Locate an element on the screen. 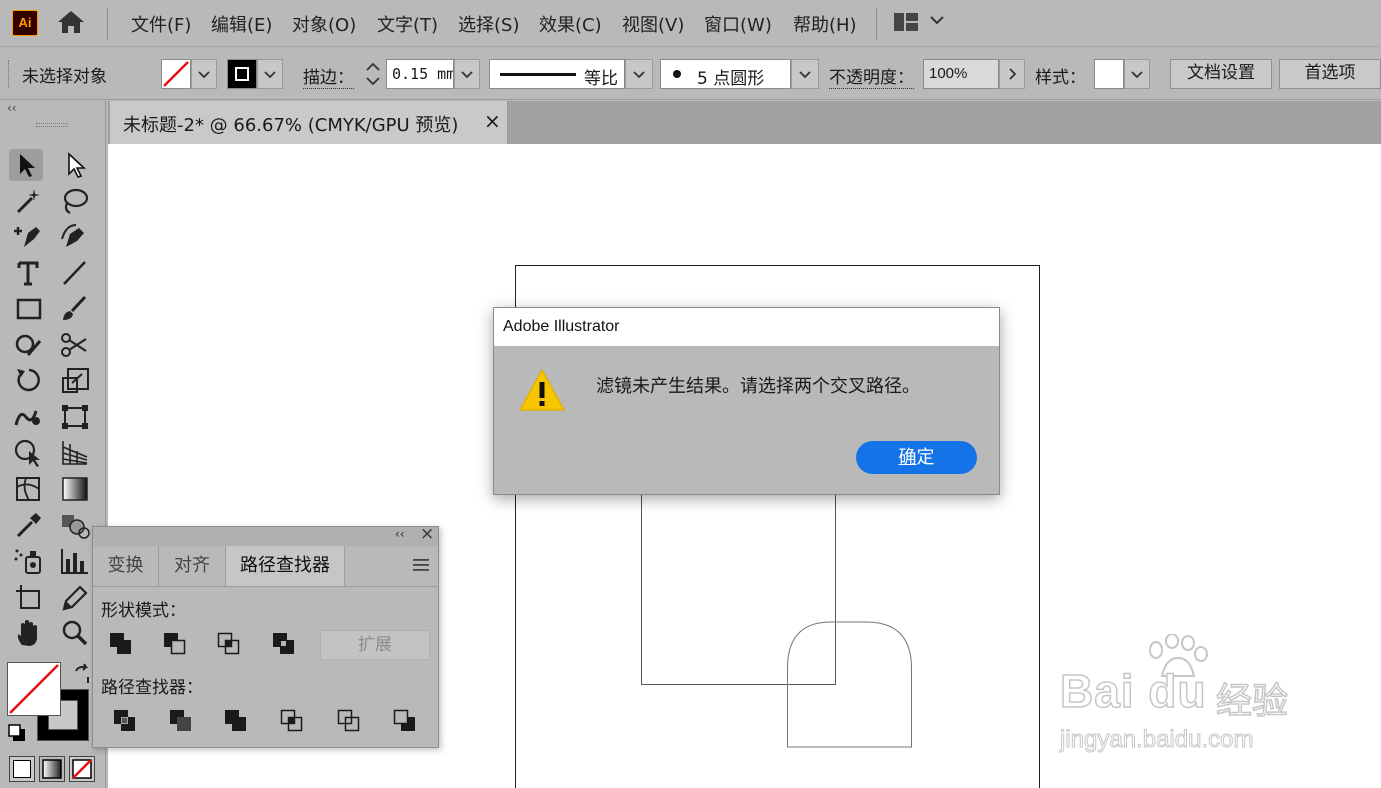 The height and width of the screenshot is (788, 1381). brush-definition: 5 点圆形 is located at coordinates (725, 74).